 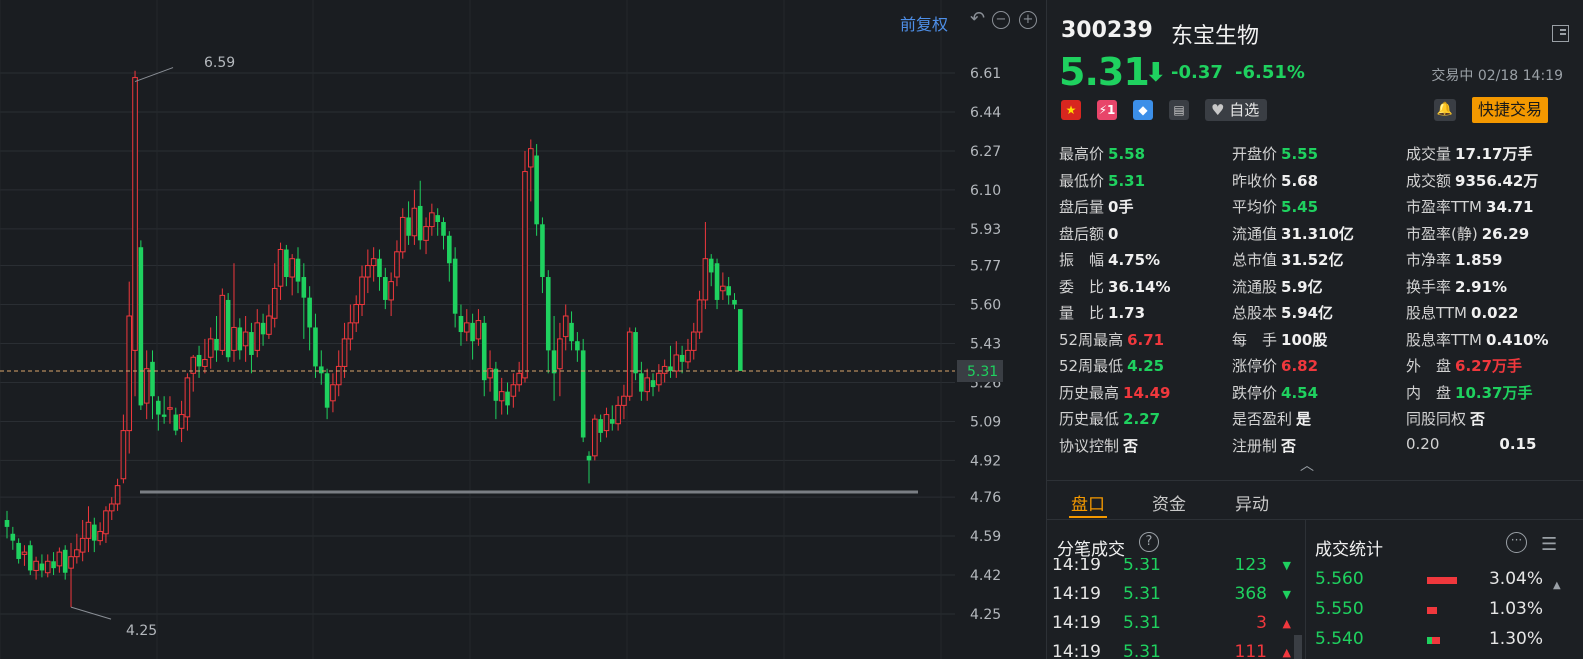 I want to click on trades-scrollbar, so click(x=1298, y=647).